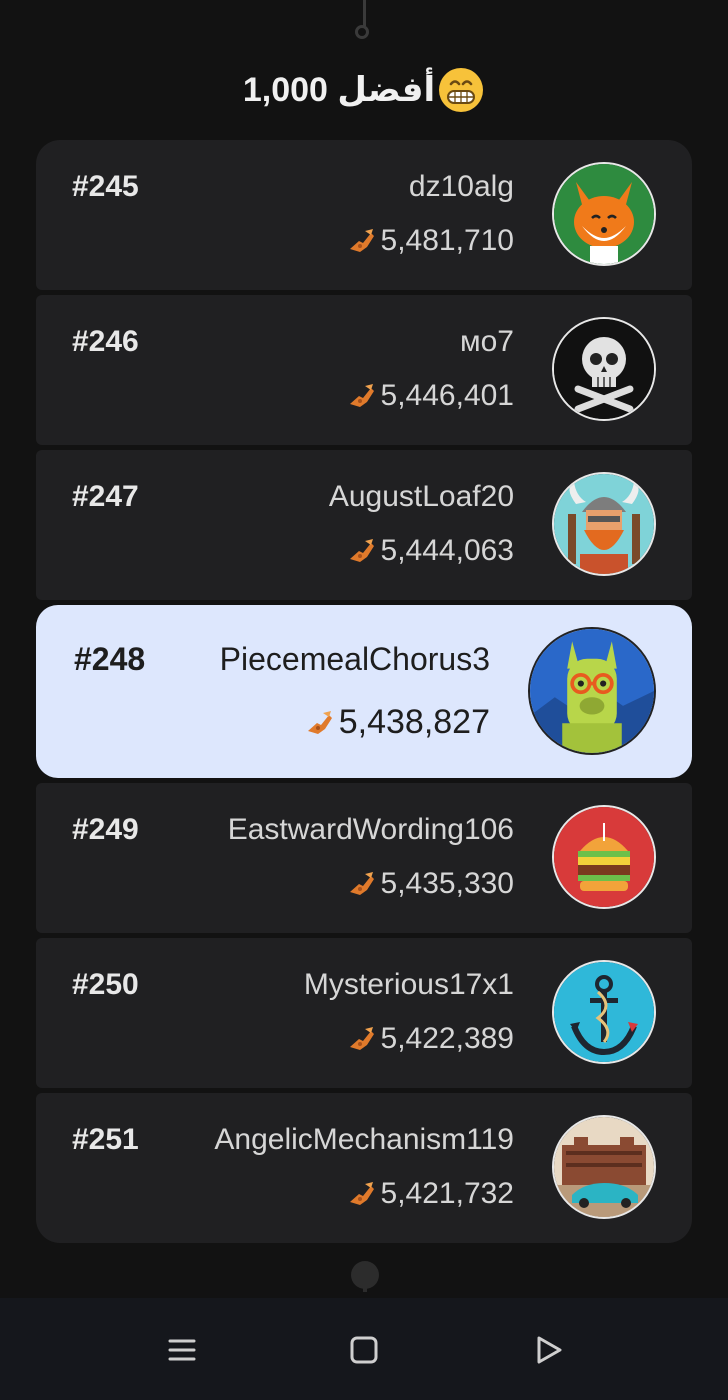  I want to click on player-score: 5,444,063, so click(430, 551).